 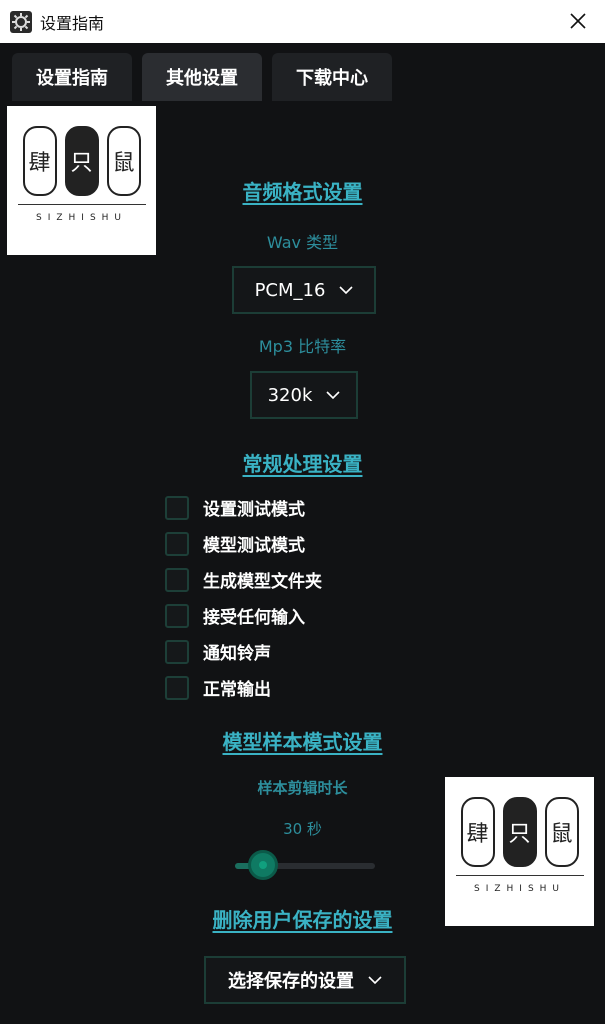 I want to click on close-button, so click(x=578, y=21).